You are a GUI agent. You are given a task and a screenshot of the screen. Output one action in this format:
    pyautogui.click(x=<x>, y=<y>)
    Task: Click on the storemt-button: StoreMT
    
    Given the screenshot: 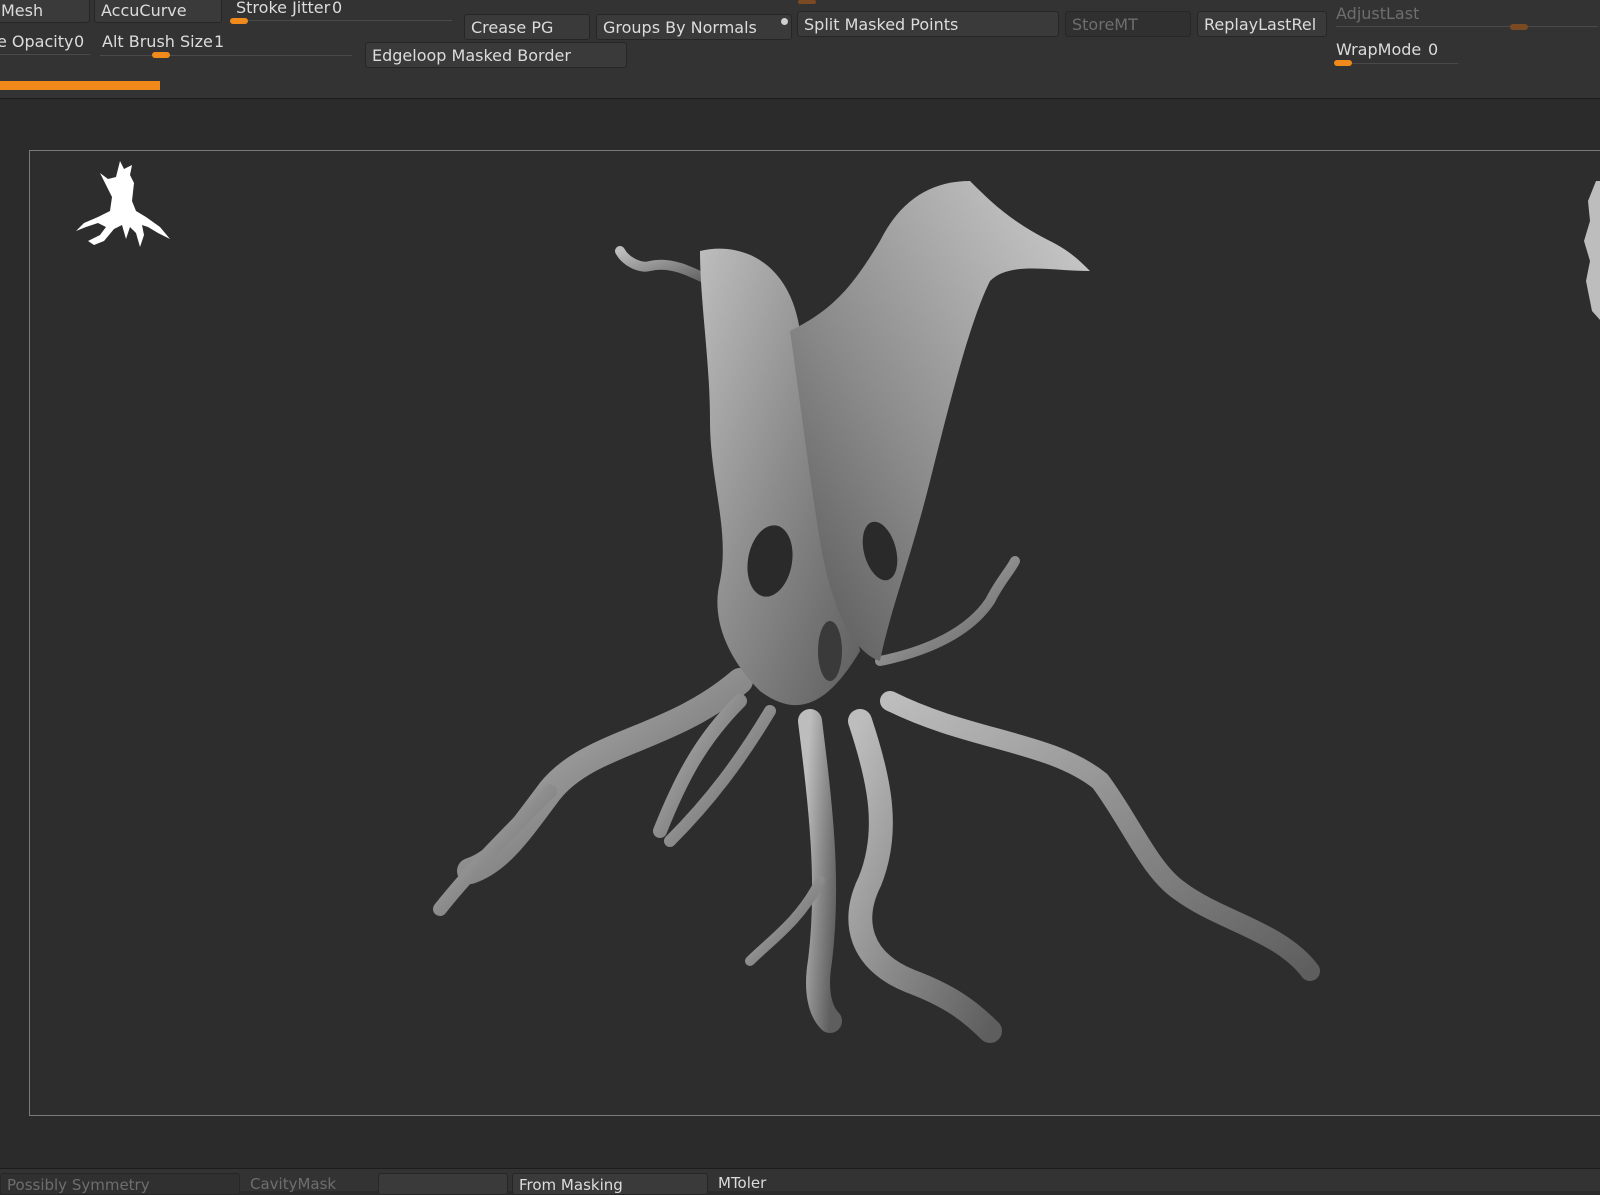 What is the action you would take?
    pyautogui.click(x=1128, y=24)
    